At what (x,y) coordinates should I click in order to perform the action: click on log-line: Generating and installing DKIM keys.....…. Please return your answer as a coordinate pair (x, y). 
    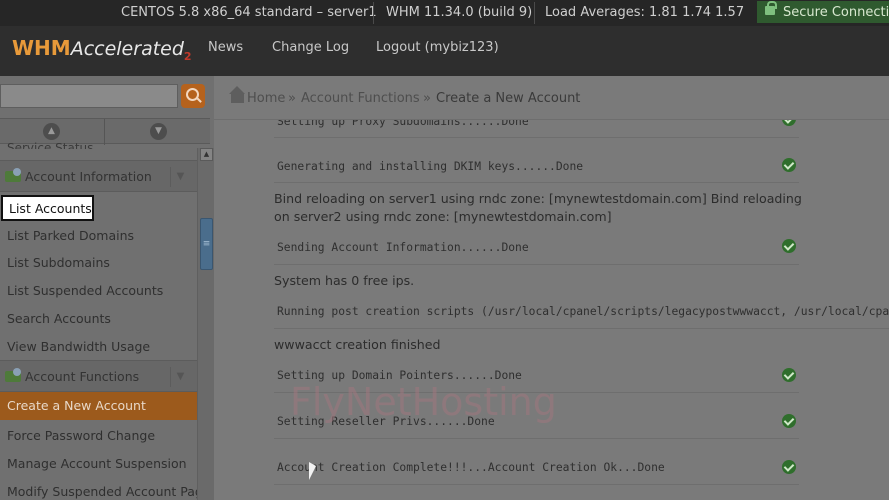
    Looking at the image, I should click on (430, 166).